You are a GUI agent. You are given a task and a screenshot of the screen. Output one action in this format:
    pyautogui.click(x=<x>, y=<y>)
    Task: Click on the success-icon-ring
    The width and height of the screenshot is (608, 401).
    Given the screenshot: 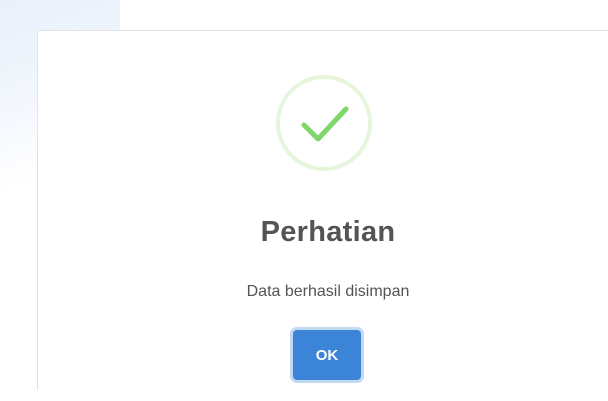 What is the action you would take?
    pyautogui.click(x=324, y=123)
    